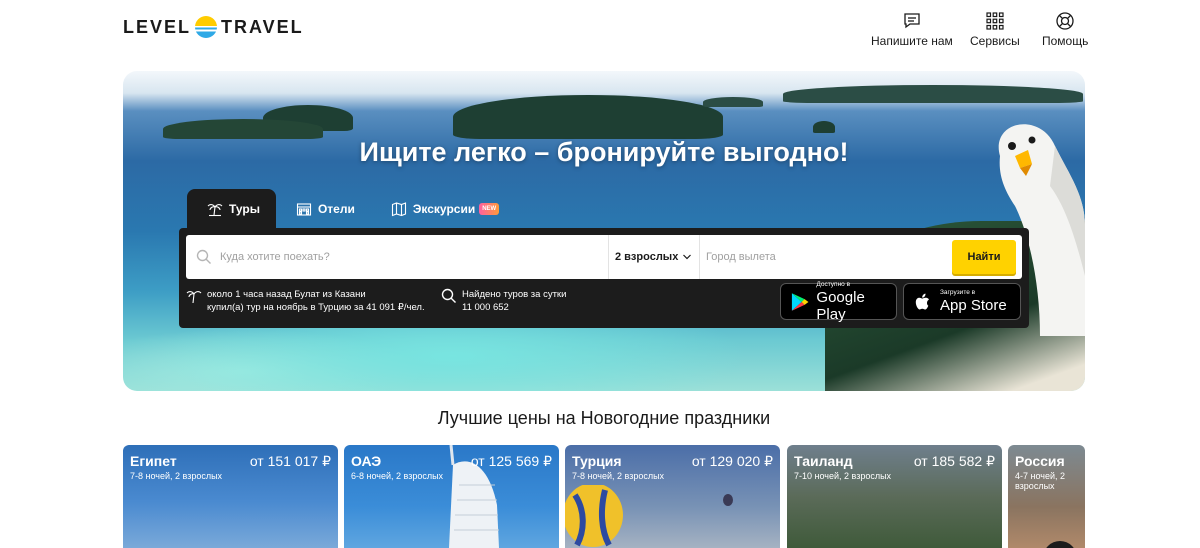  I want to click on hero-title: Ищите легко – бронируйте выгодно!, so click(604, 152).